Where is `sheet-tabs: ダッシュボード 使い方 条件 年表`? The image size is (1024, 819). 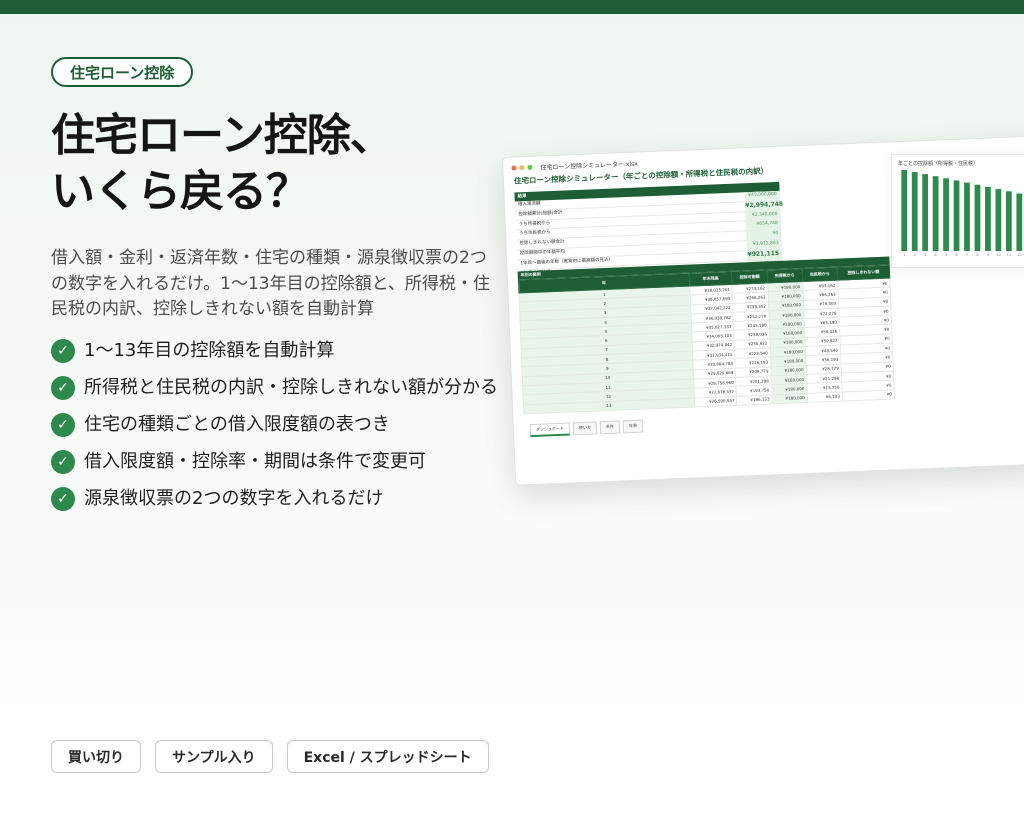
sheet-tabs: ダッシュボード 使い方 条件 年表 is located at coordinates (586, 428).